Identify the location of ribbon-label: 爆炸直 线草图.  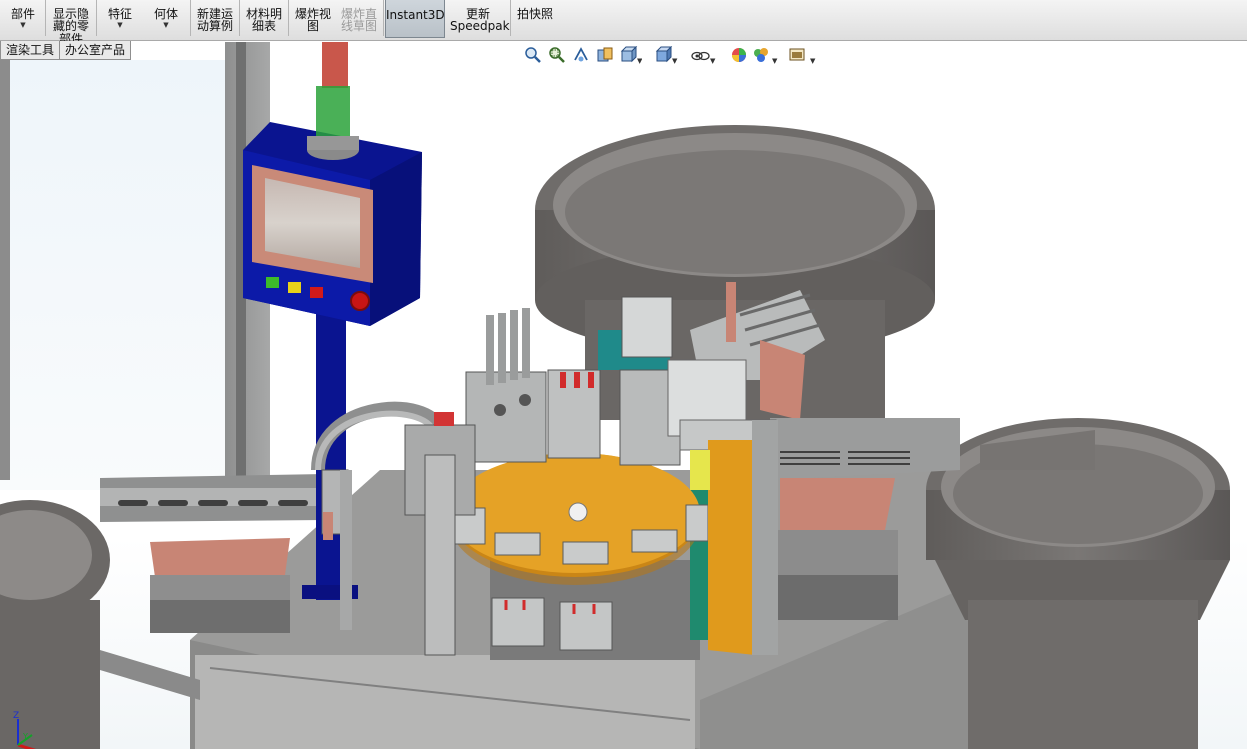
(358, 19).